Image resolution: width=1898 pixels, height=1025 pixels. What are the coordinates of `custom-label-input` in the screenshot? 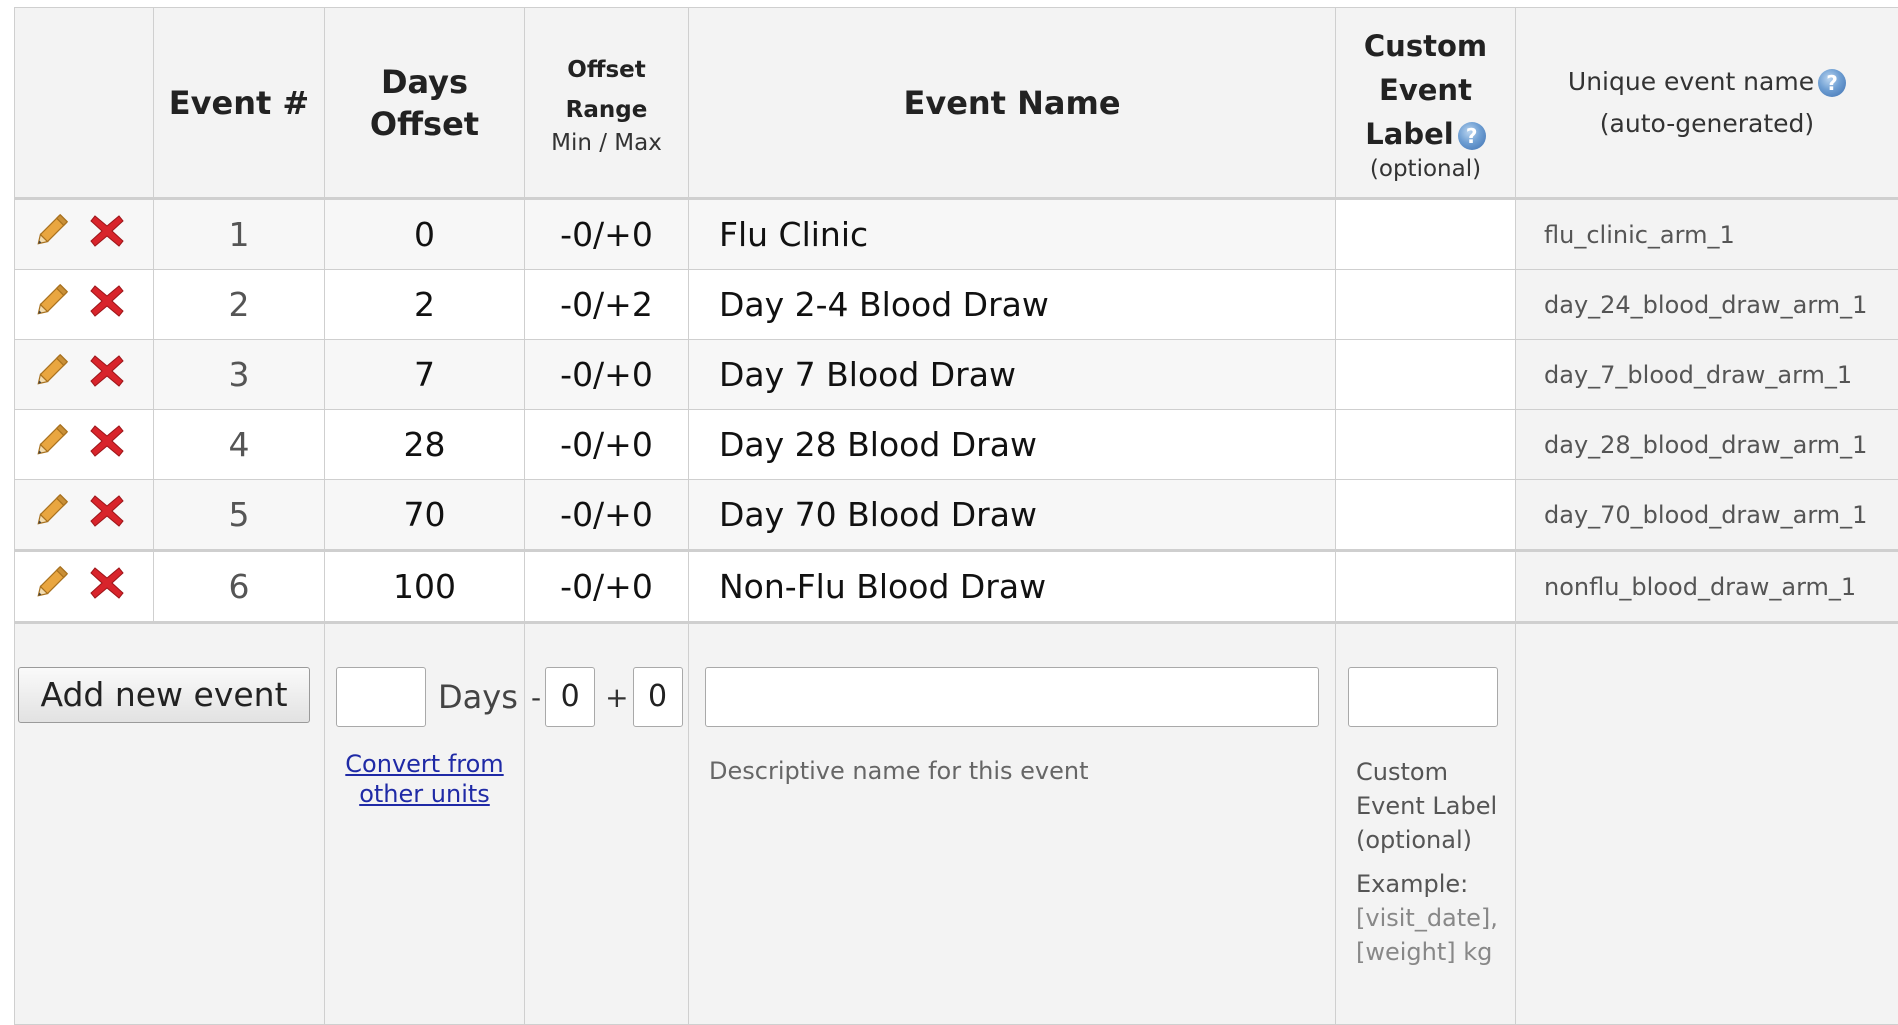 It's located at (1423, 697).